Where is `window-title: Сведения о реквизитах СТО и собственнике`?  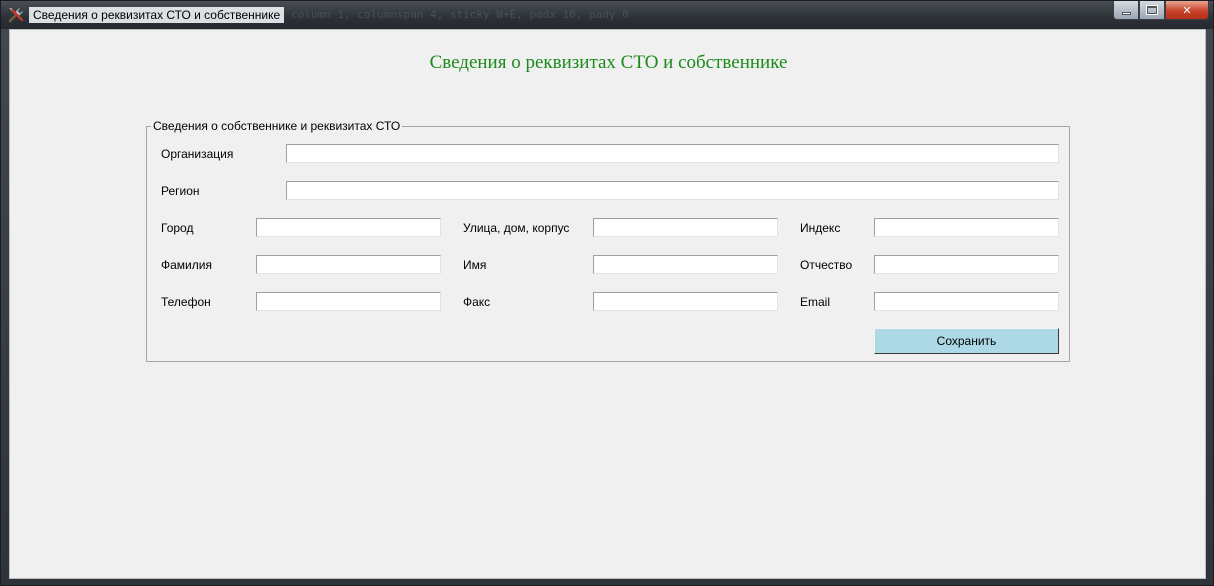
window-title: Сведения о реквизитах СТО и собственнике is located at coordinates (157, 15).